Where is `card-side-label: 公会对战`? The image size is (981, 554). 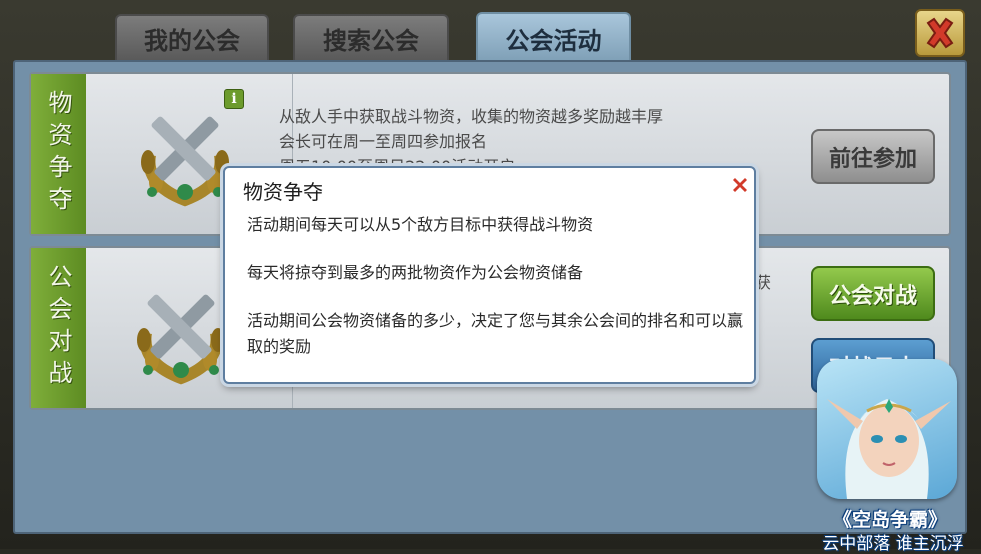
card-side-label: 公会对战 is located at coordinates (58, 328).